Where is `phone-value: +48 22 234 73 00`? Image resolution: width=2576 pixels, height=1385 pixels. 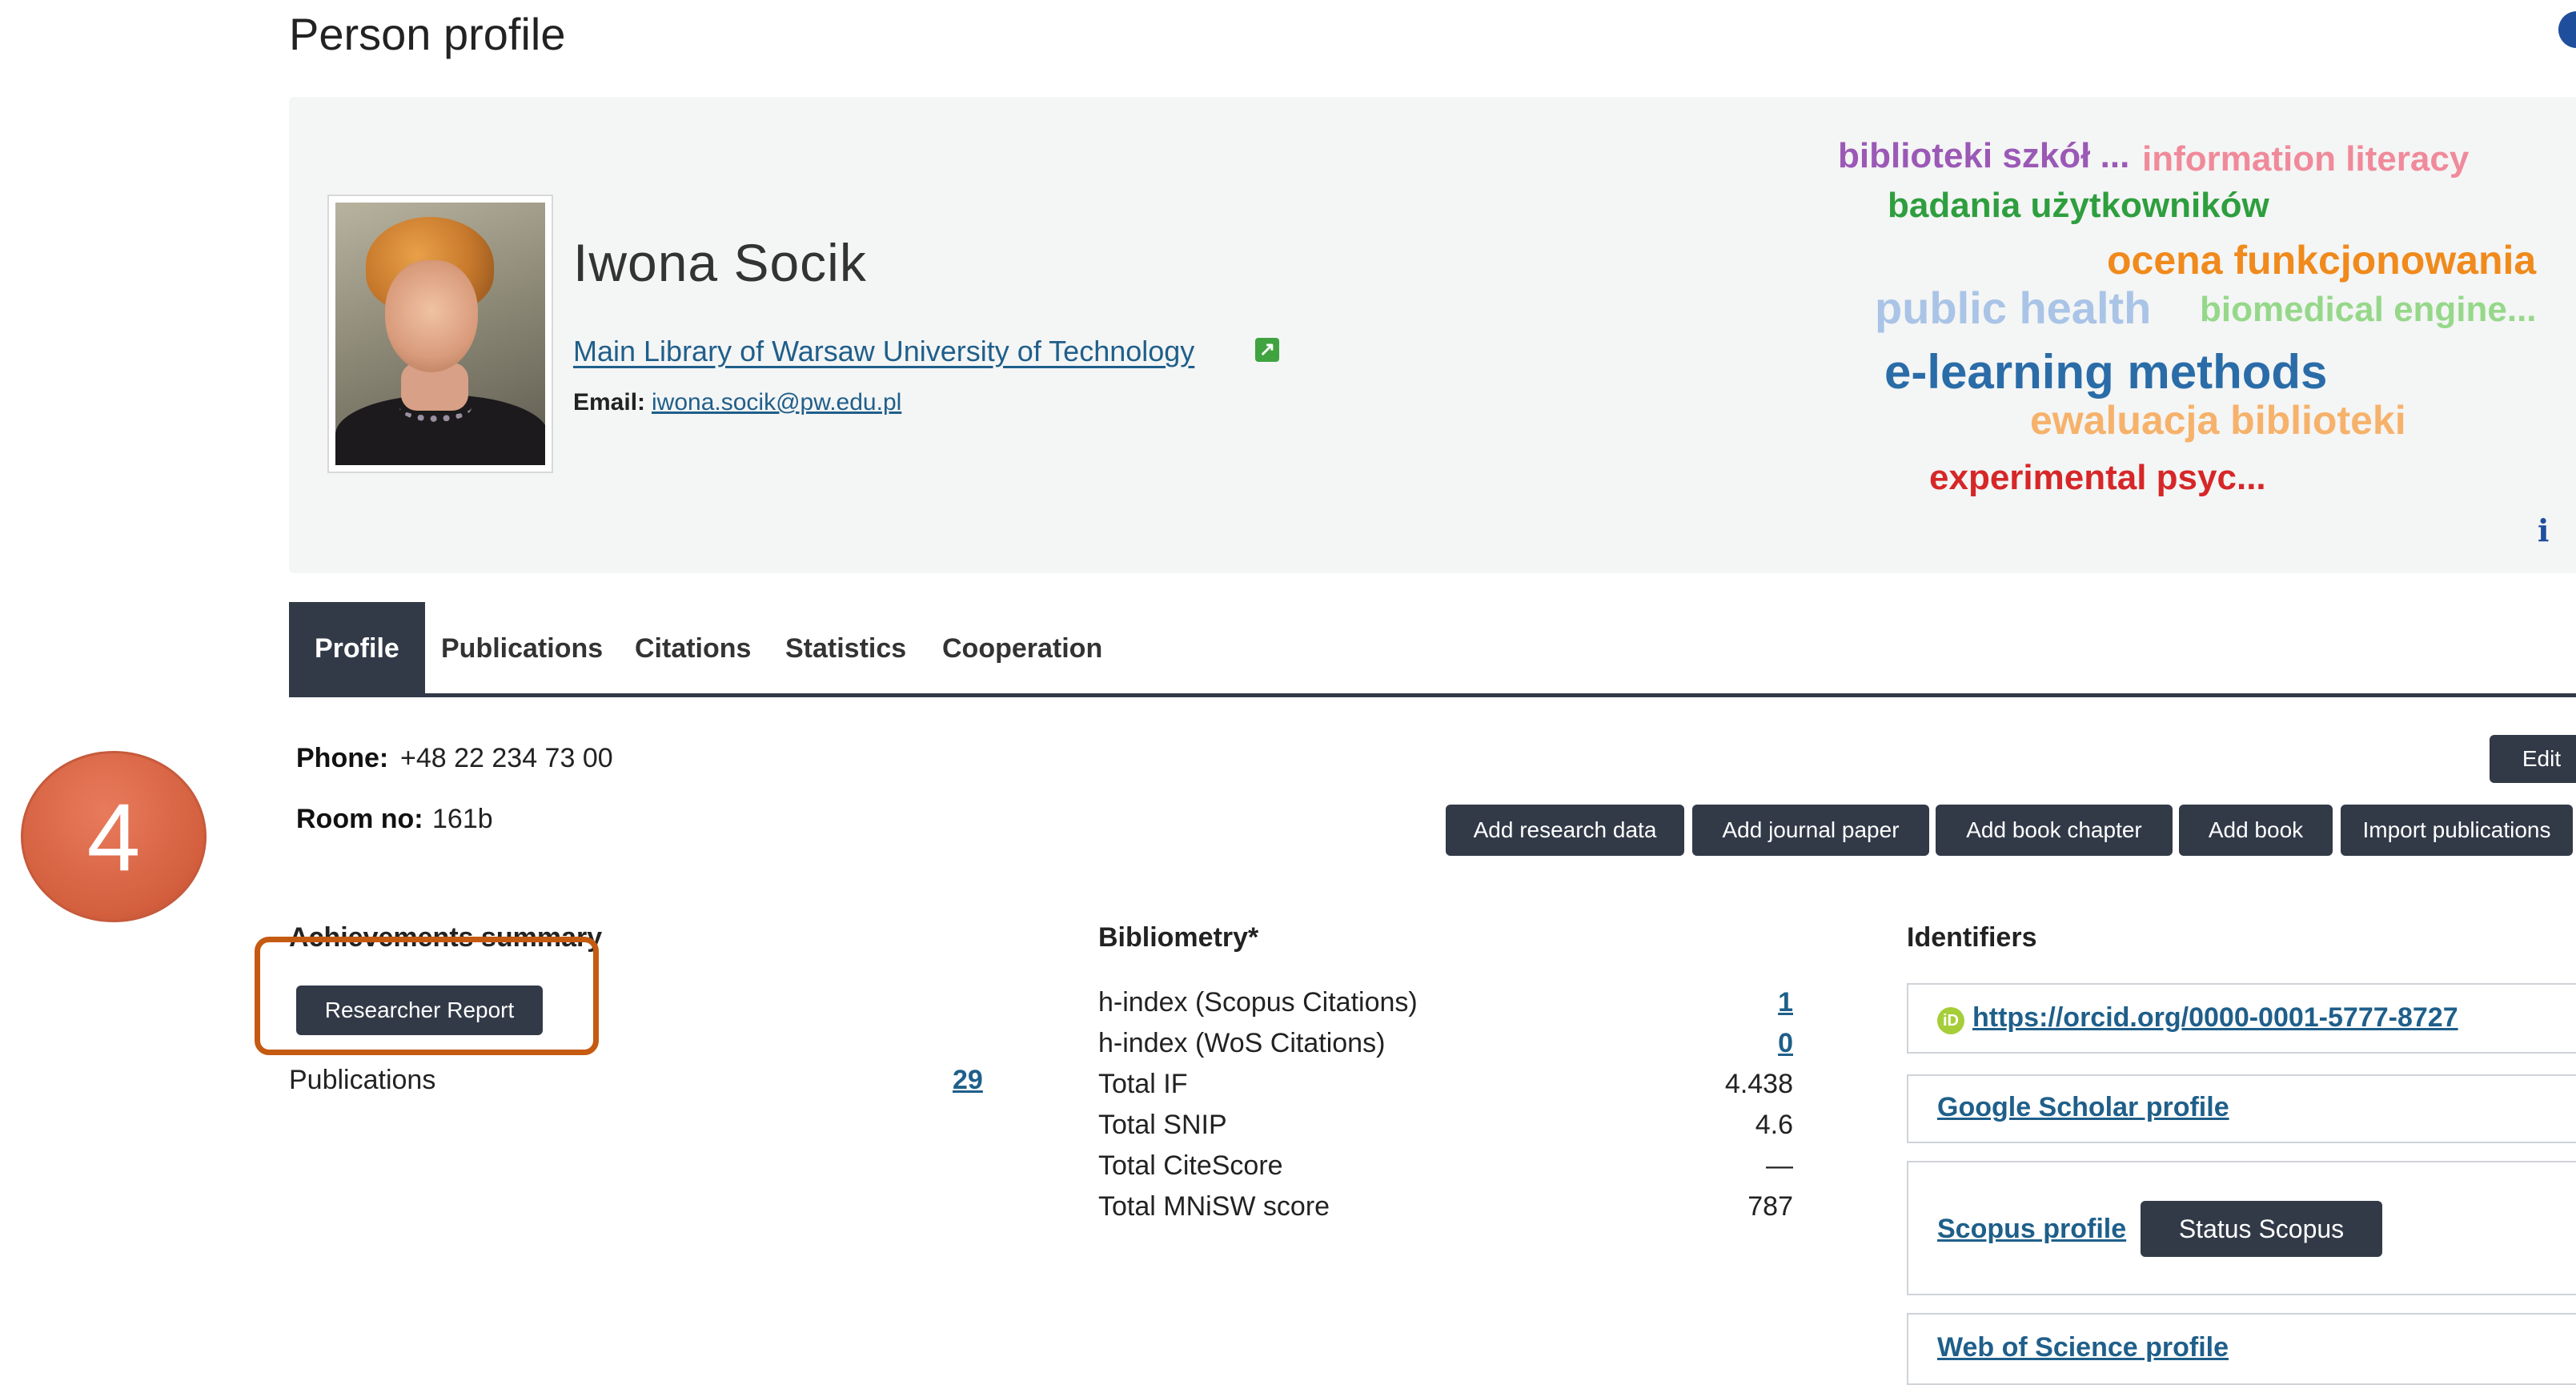 phone-value: +48 22 234 73 00 is located at coordinates (506, 758).